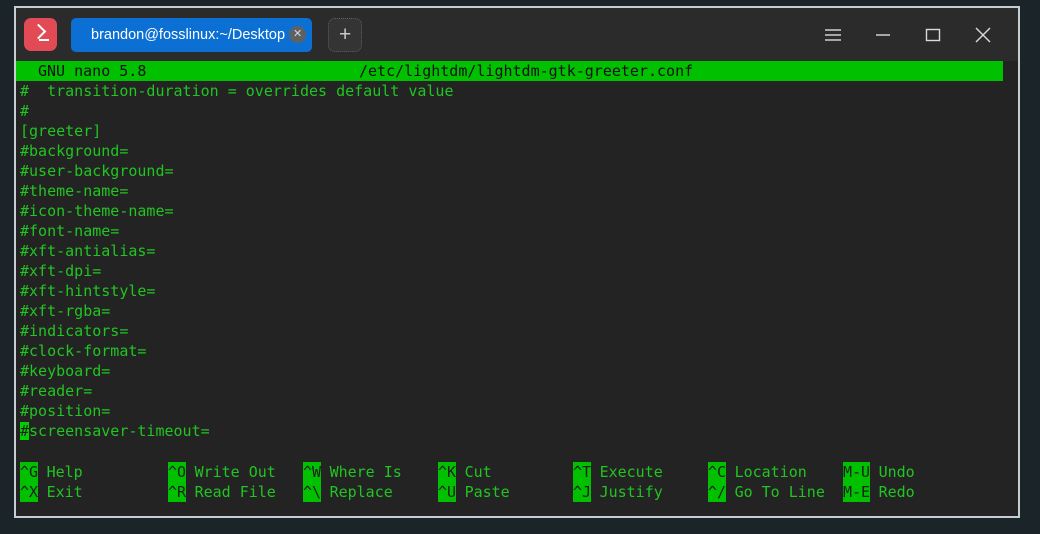 This screenshot has height=534, width=1040. What do you see at coordinates (119, 431) in the screenshot?
I see `code-line-text: screensaver-timeout=` at bounding box center [119, 431].